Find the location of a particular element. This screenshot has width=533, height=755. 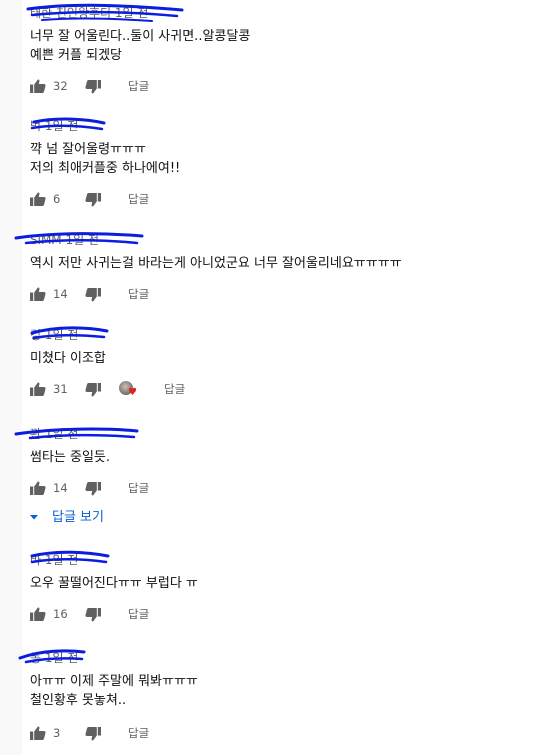

comment-text-line: 꺅 넘 잘어울령ㅠㅠㅠ is located at coordinates (88, 149).